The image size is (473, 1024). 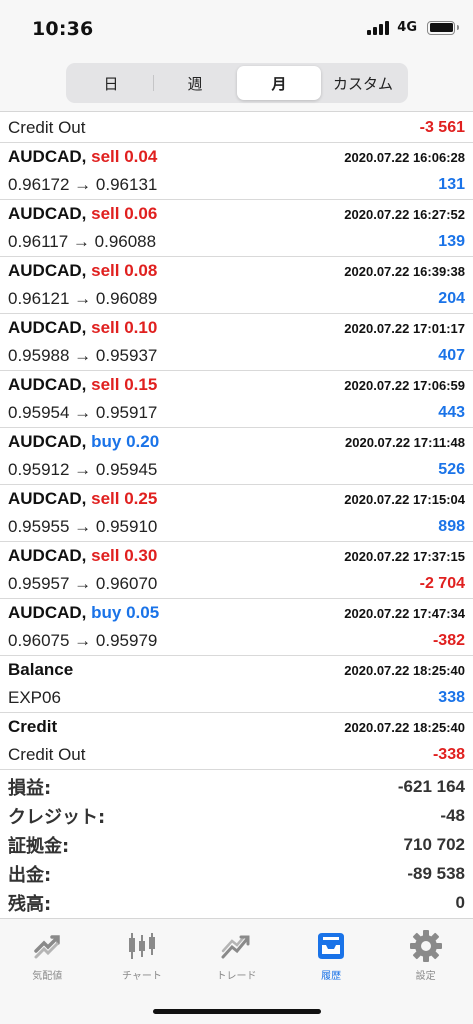 I want to click on entry-value: -3 561, so click(x=442, y=127).